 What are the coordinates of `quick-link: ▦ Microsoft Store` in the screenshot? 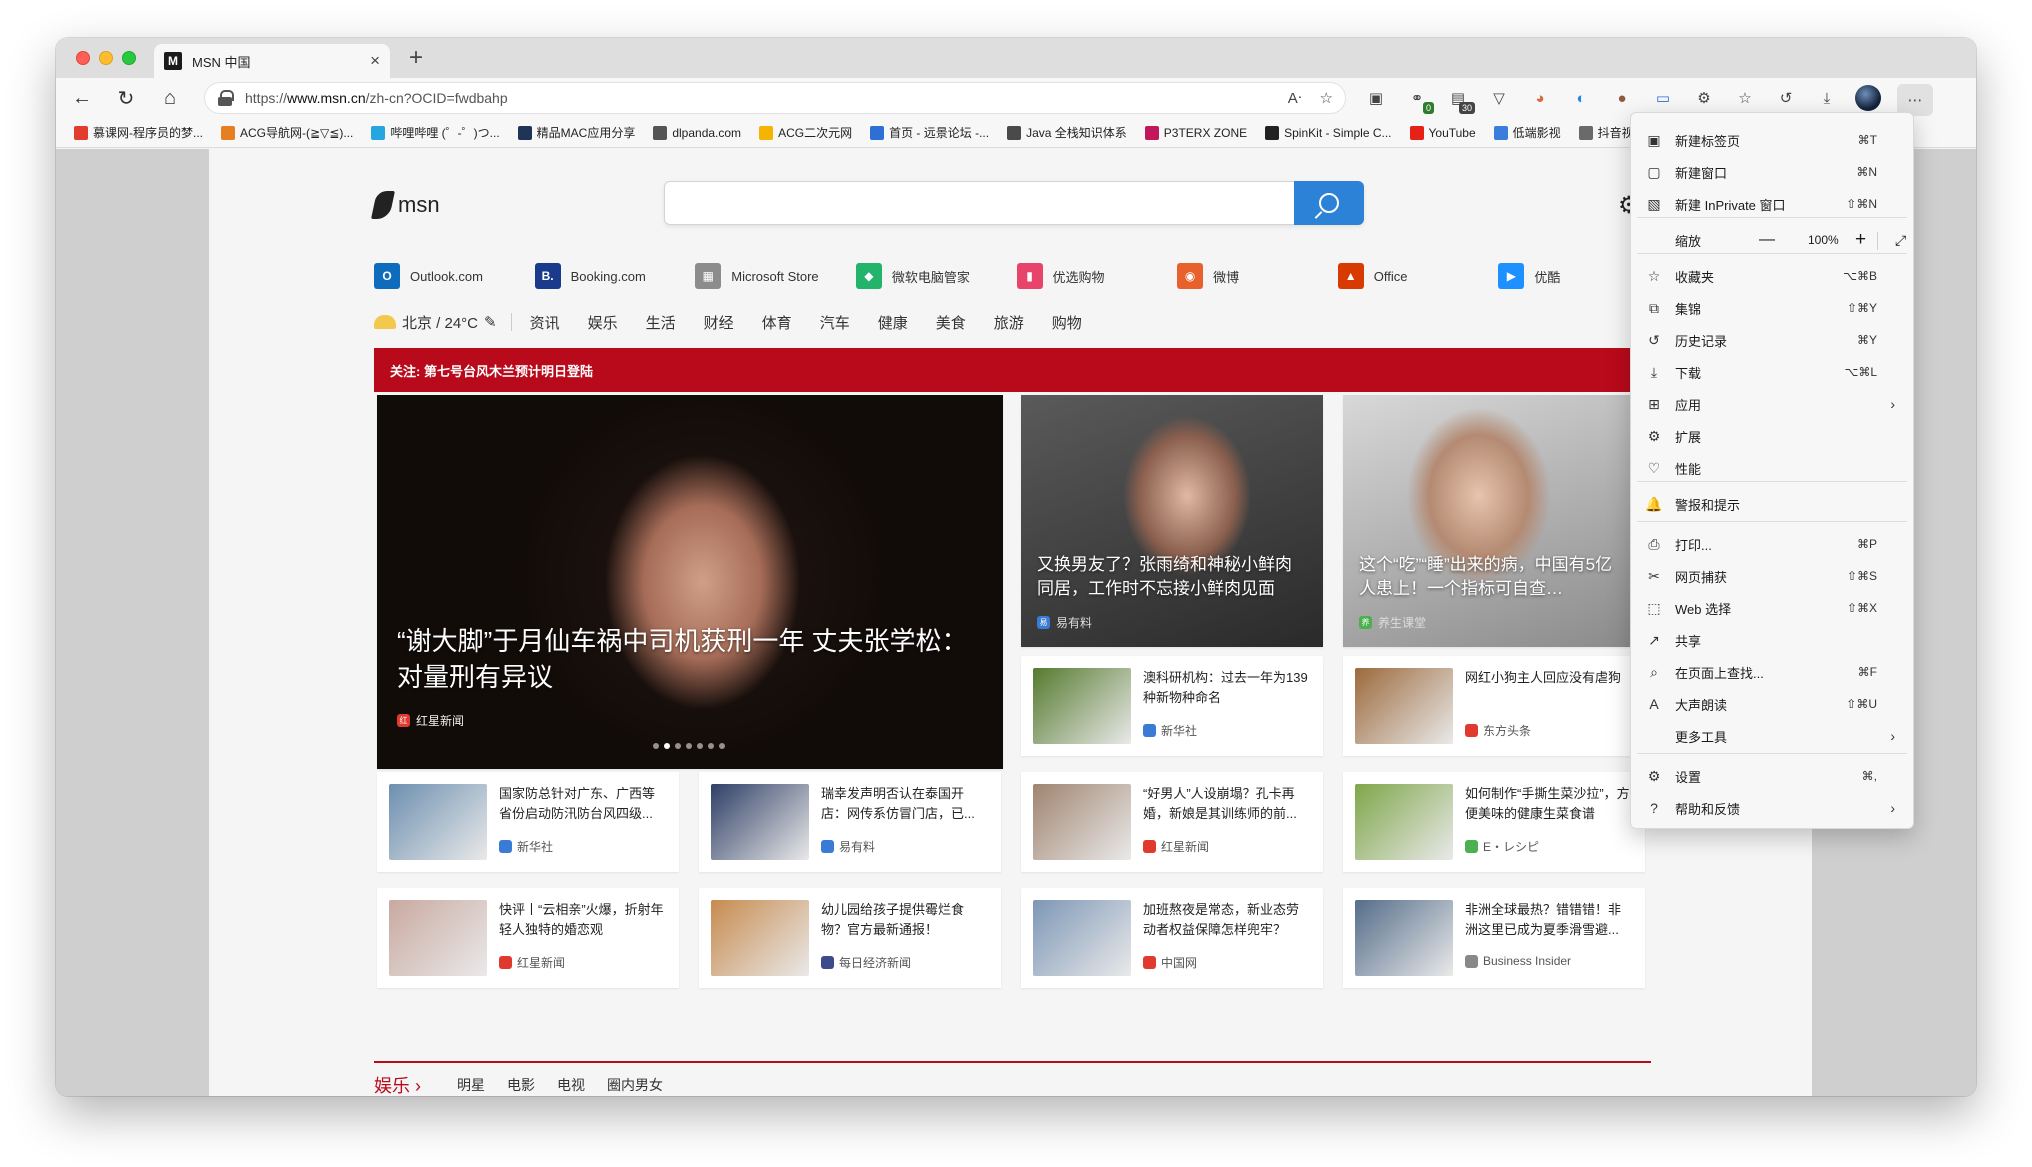 It's located at (775, 276).